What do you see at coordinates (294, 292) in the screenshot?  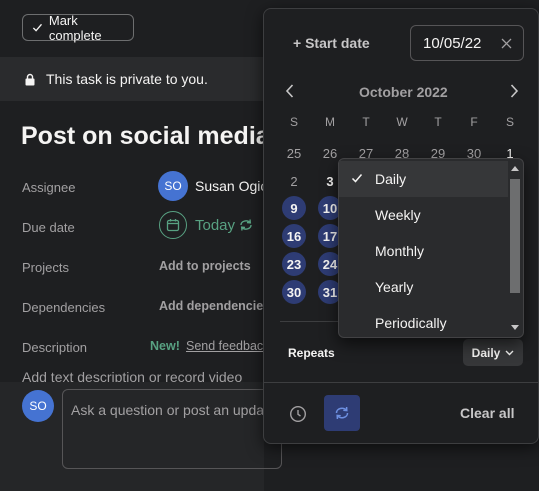 I see `calendar-day: 30` at bounding box center [294, 292].